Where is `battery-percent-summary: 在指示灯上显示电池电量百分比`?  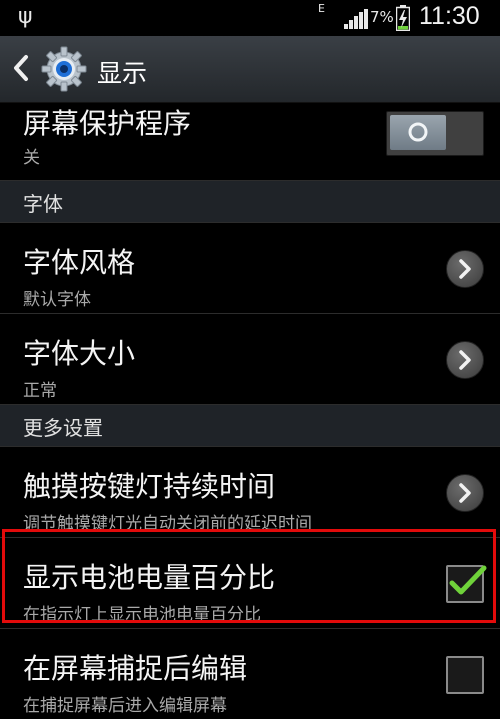 battery-percent-summary: 在指示灯上显示电池电量百分比 is located at coordinates (142, 615).